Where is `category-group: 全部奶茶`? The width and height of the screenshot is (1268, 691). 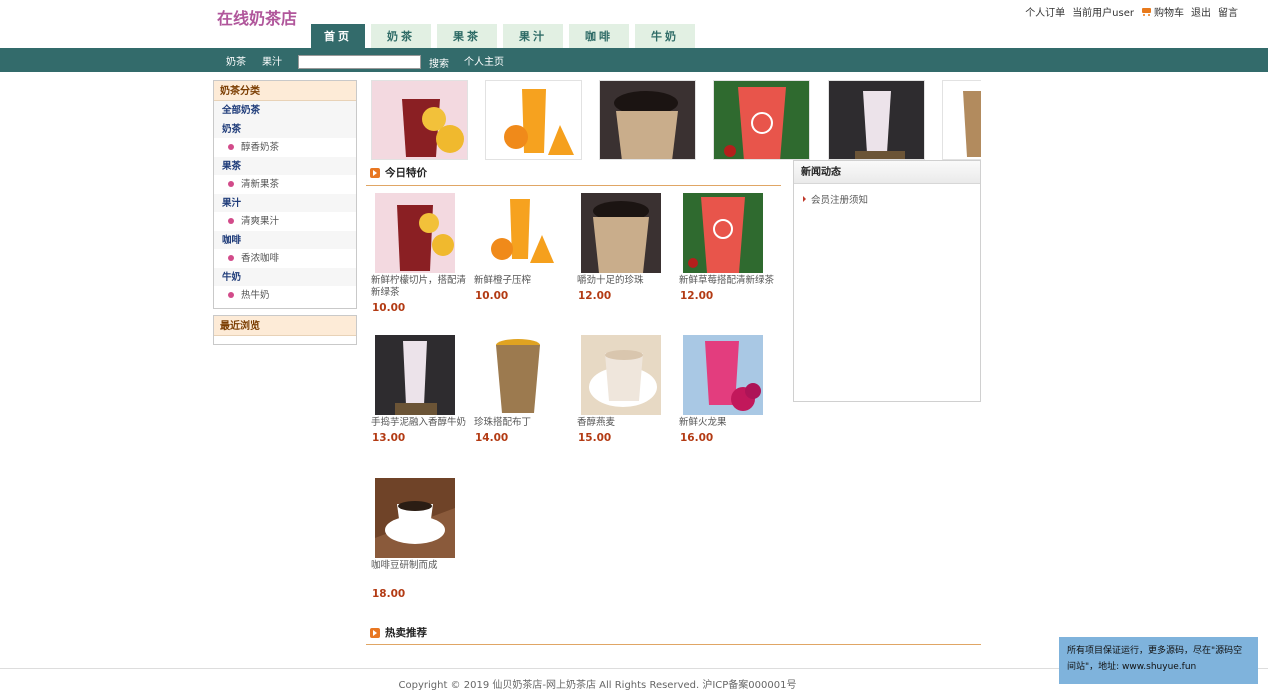 category-group: 全部奶茶 is located at coordinates (285, 110).